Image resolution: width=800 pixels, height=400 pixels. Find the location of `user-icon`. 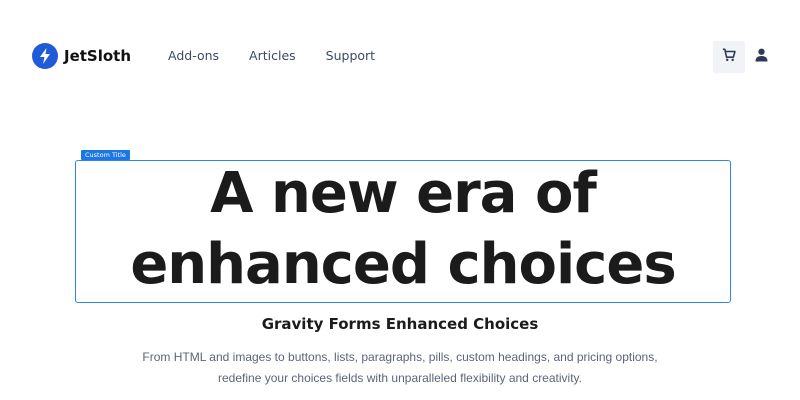

user-icon is located at coordinates (761, 57).